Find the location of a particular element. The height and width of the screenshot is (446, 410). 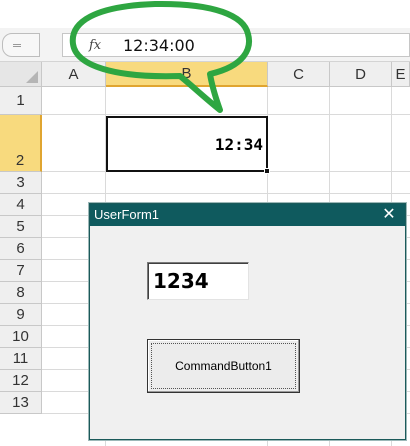

userform-textbox: 1234 is located at coordinates (198, 281).